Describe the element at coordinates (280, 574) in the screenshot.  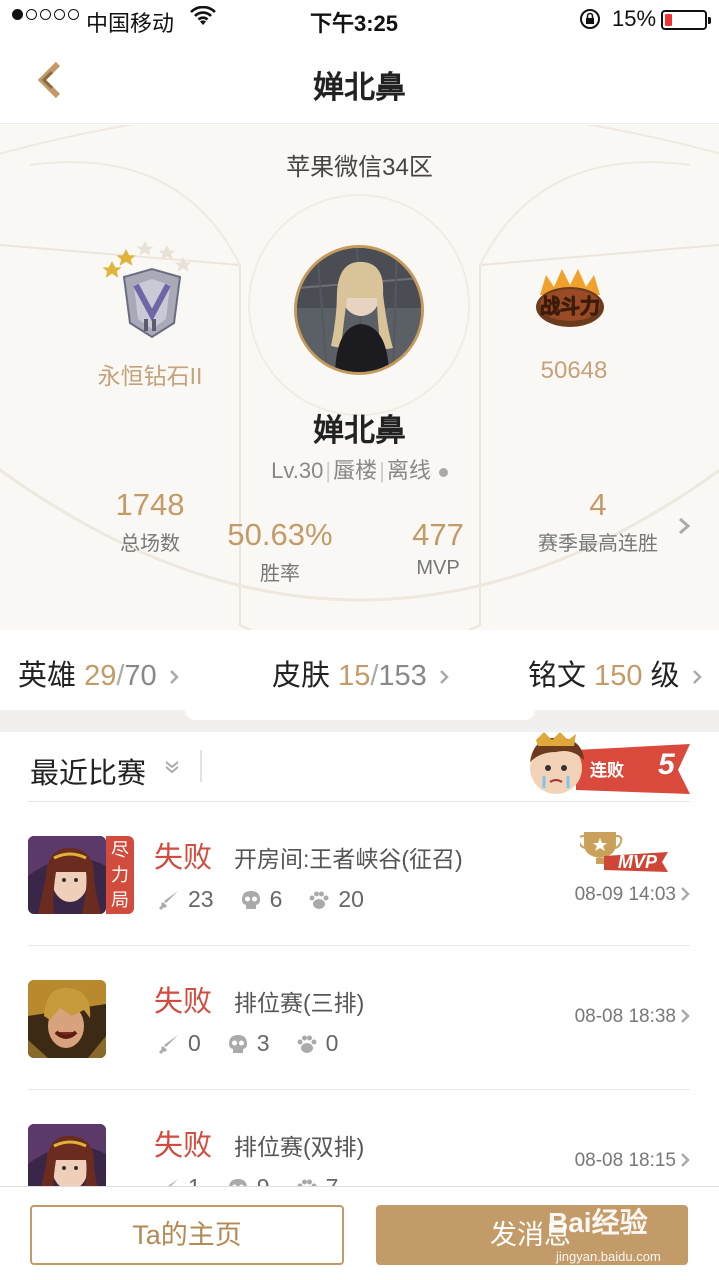
I see `stat-label: 胜率` at that location.